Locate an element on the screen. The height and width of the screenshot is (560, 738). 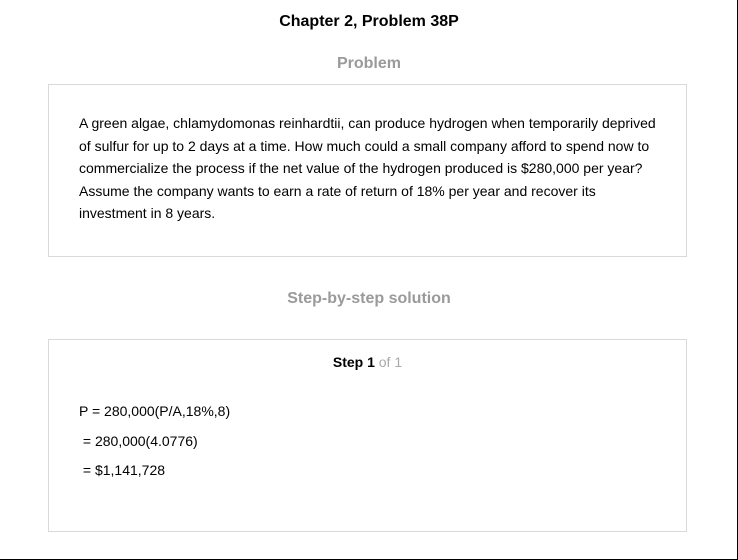
step-label: Step 1 is located at coordinates (353, 362).